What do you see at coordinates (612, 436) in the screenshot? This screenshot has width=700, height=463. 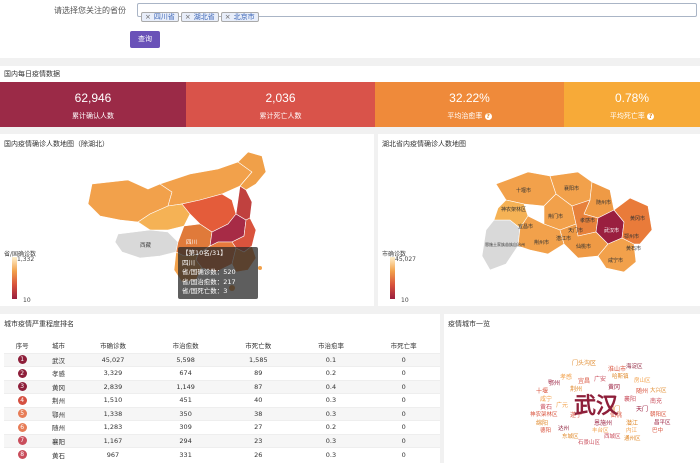 I see `cloud-word: 西城区` at bounding box center [612, 436].